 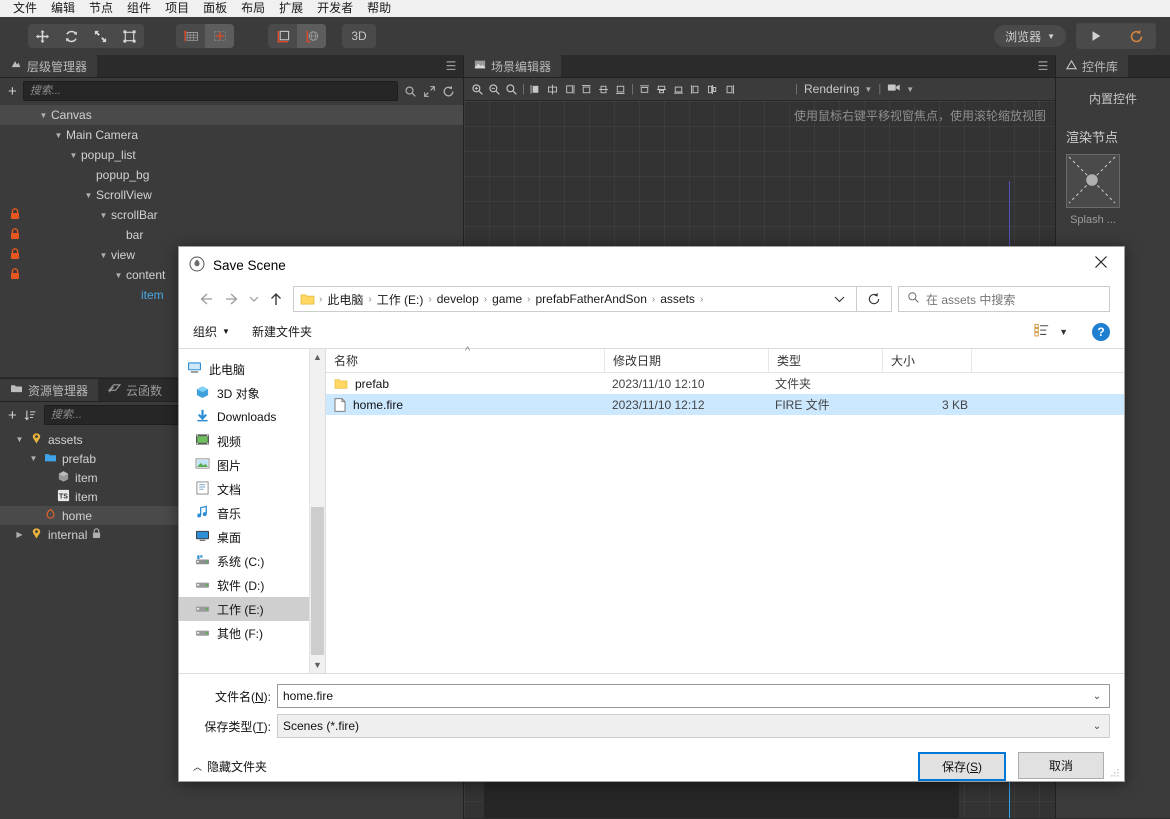 I want to click on distribute-bottom-icon, so click(x=678, y=89).